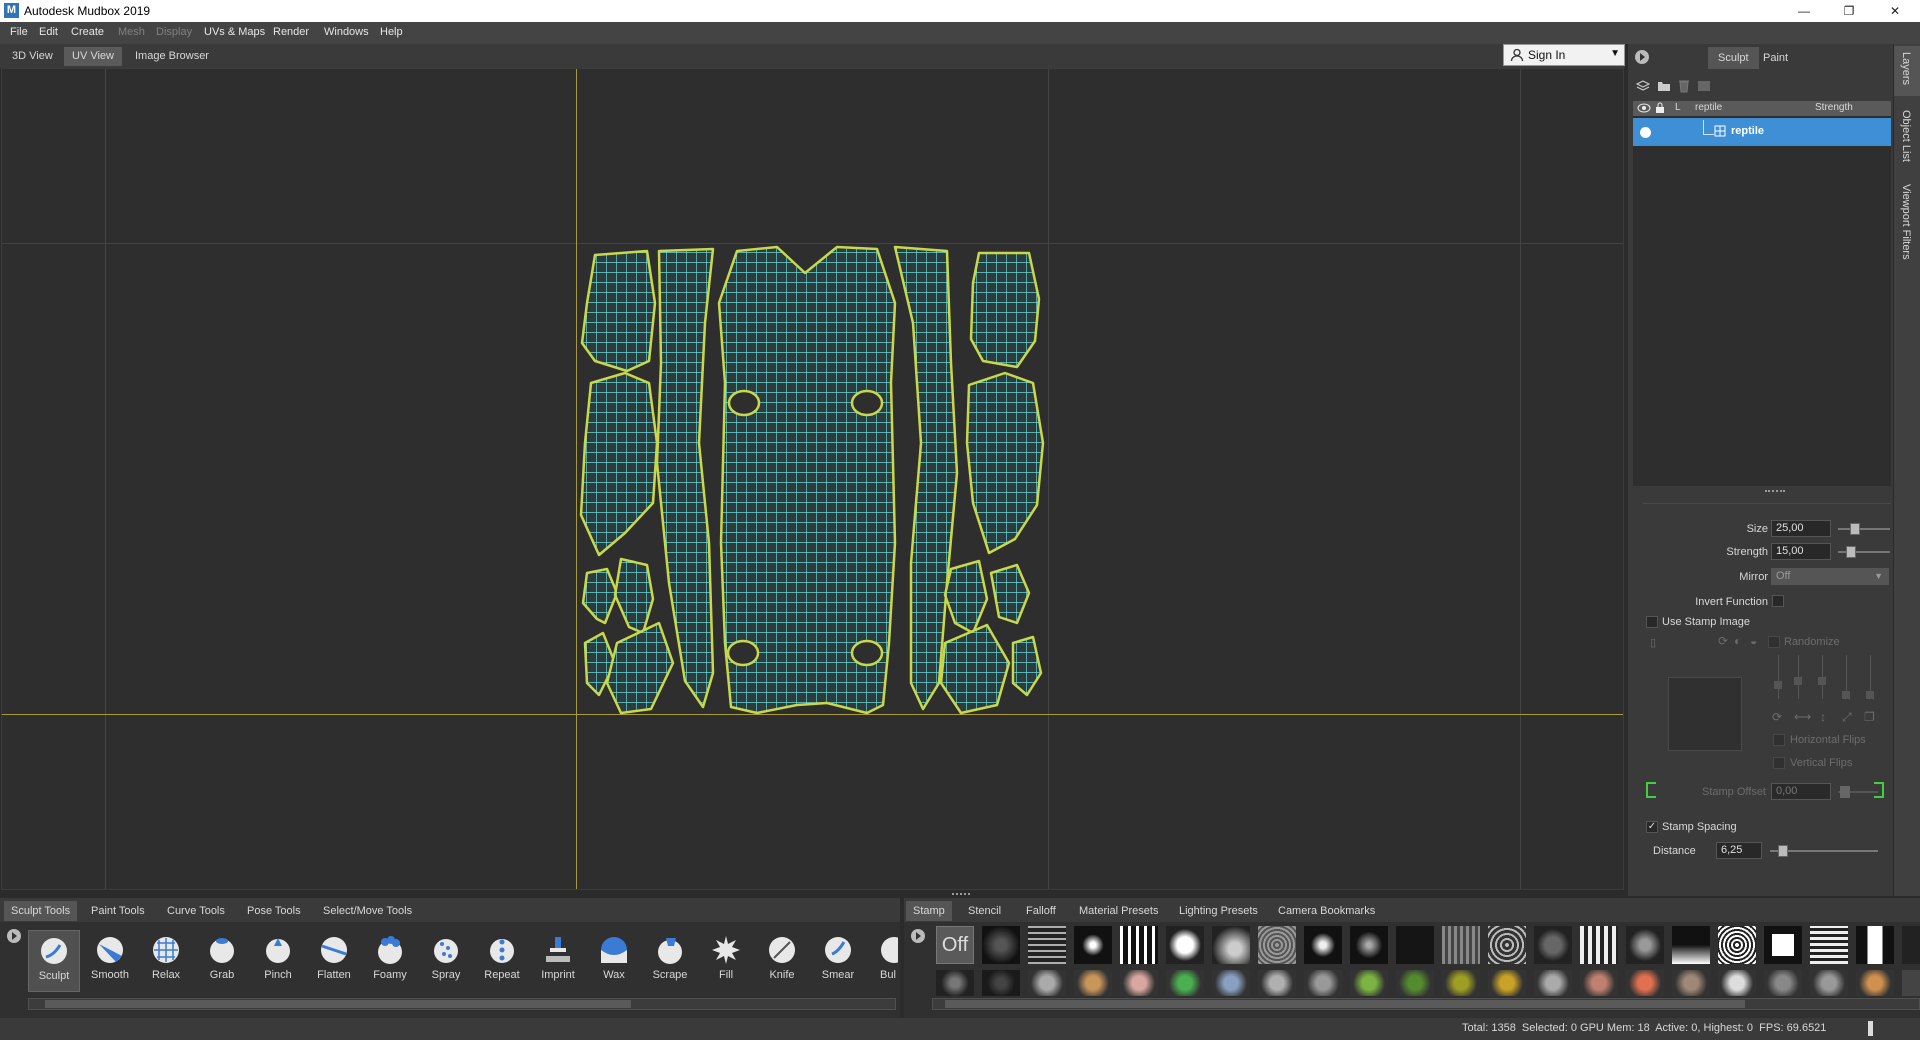  Describe the element at coordinates (1783, 851) in the screenshot. I see `distance-slider-knob` at that location.